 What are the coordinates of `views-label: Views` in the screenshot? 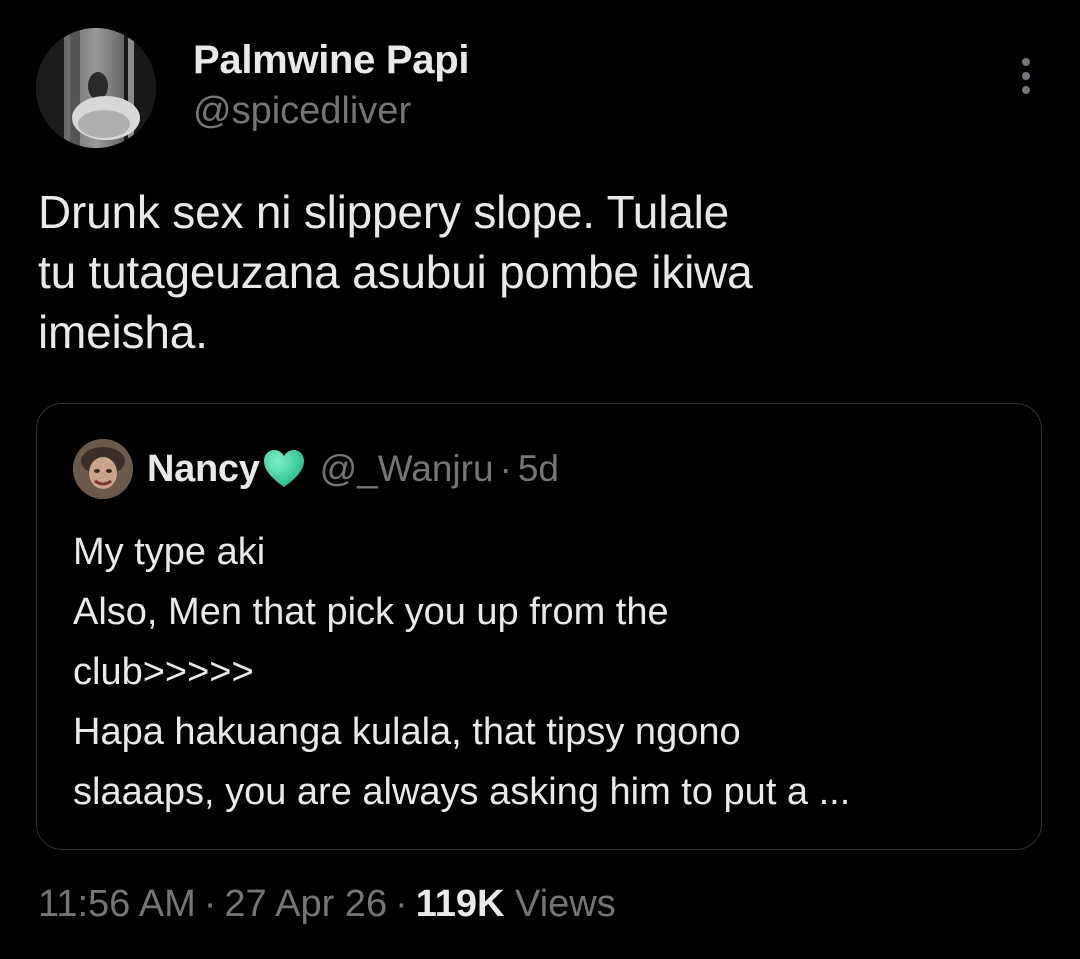 It's located at (565, 904).